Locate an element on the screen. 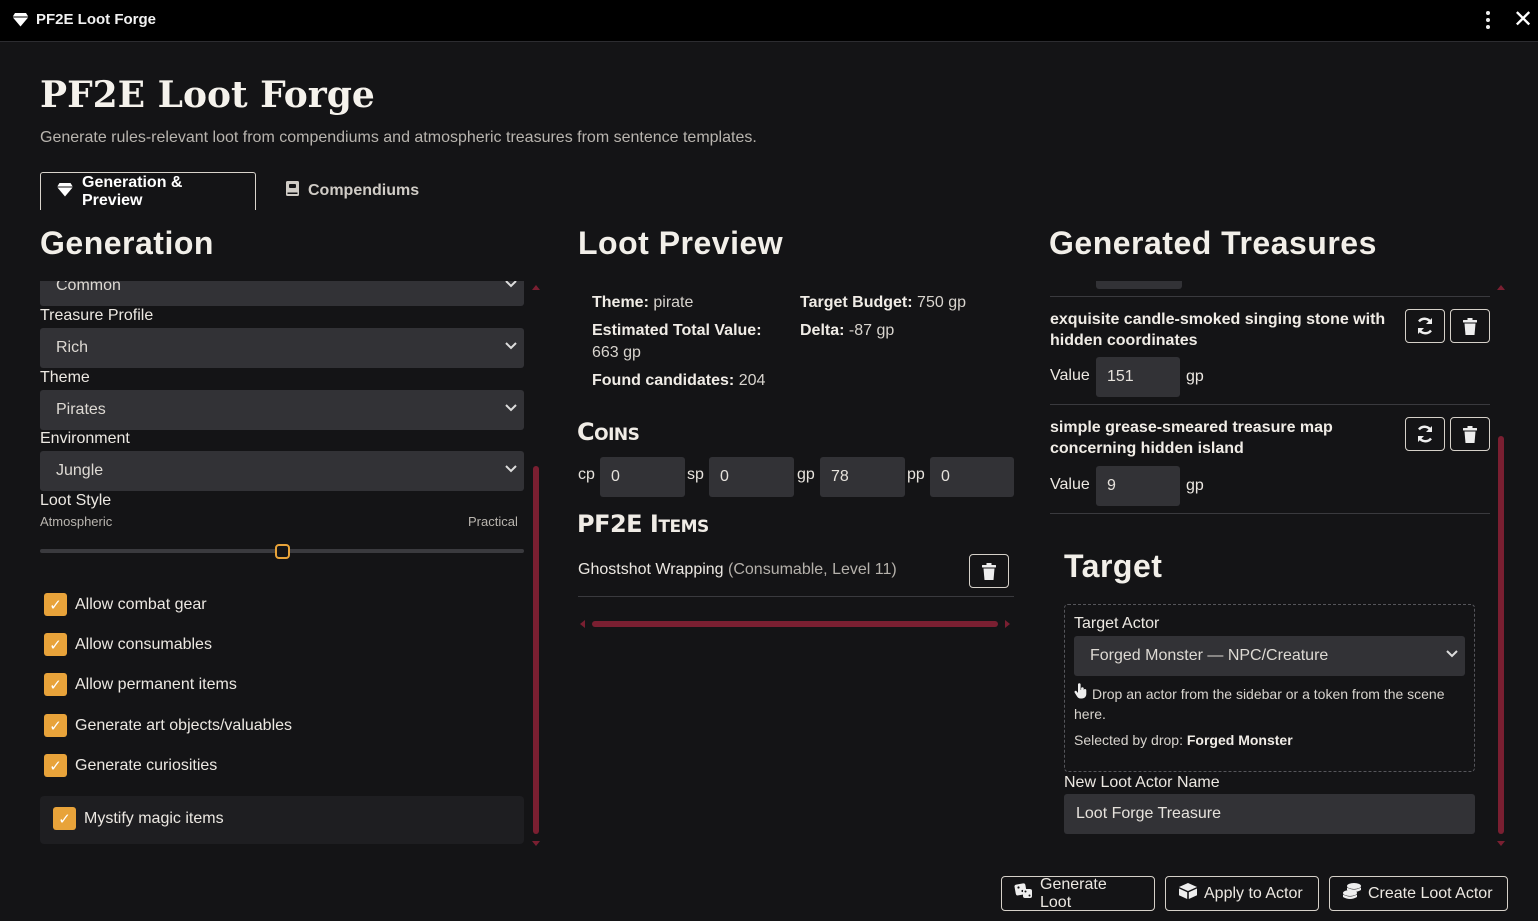 The width and height of the screenshot is (1538, 921). window-title: PF2E Loot Forge is located at coordinates (96, 19).